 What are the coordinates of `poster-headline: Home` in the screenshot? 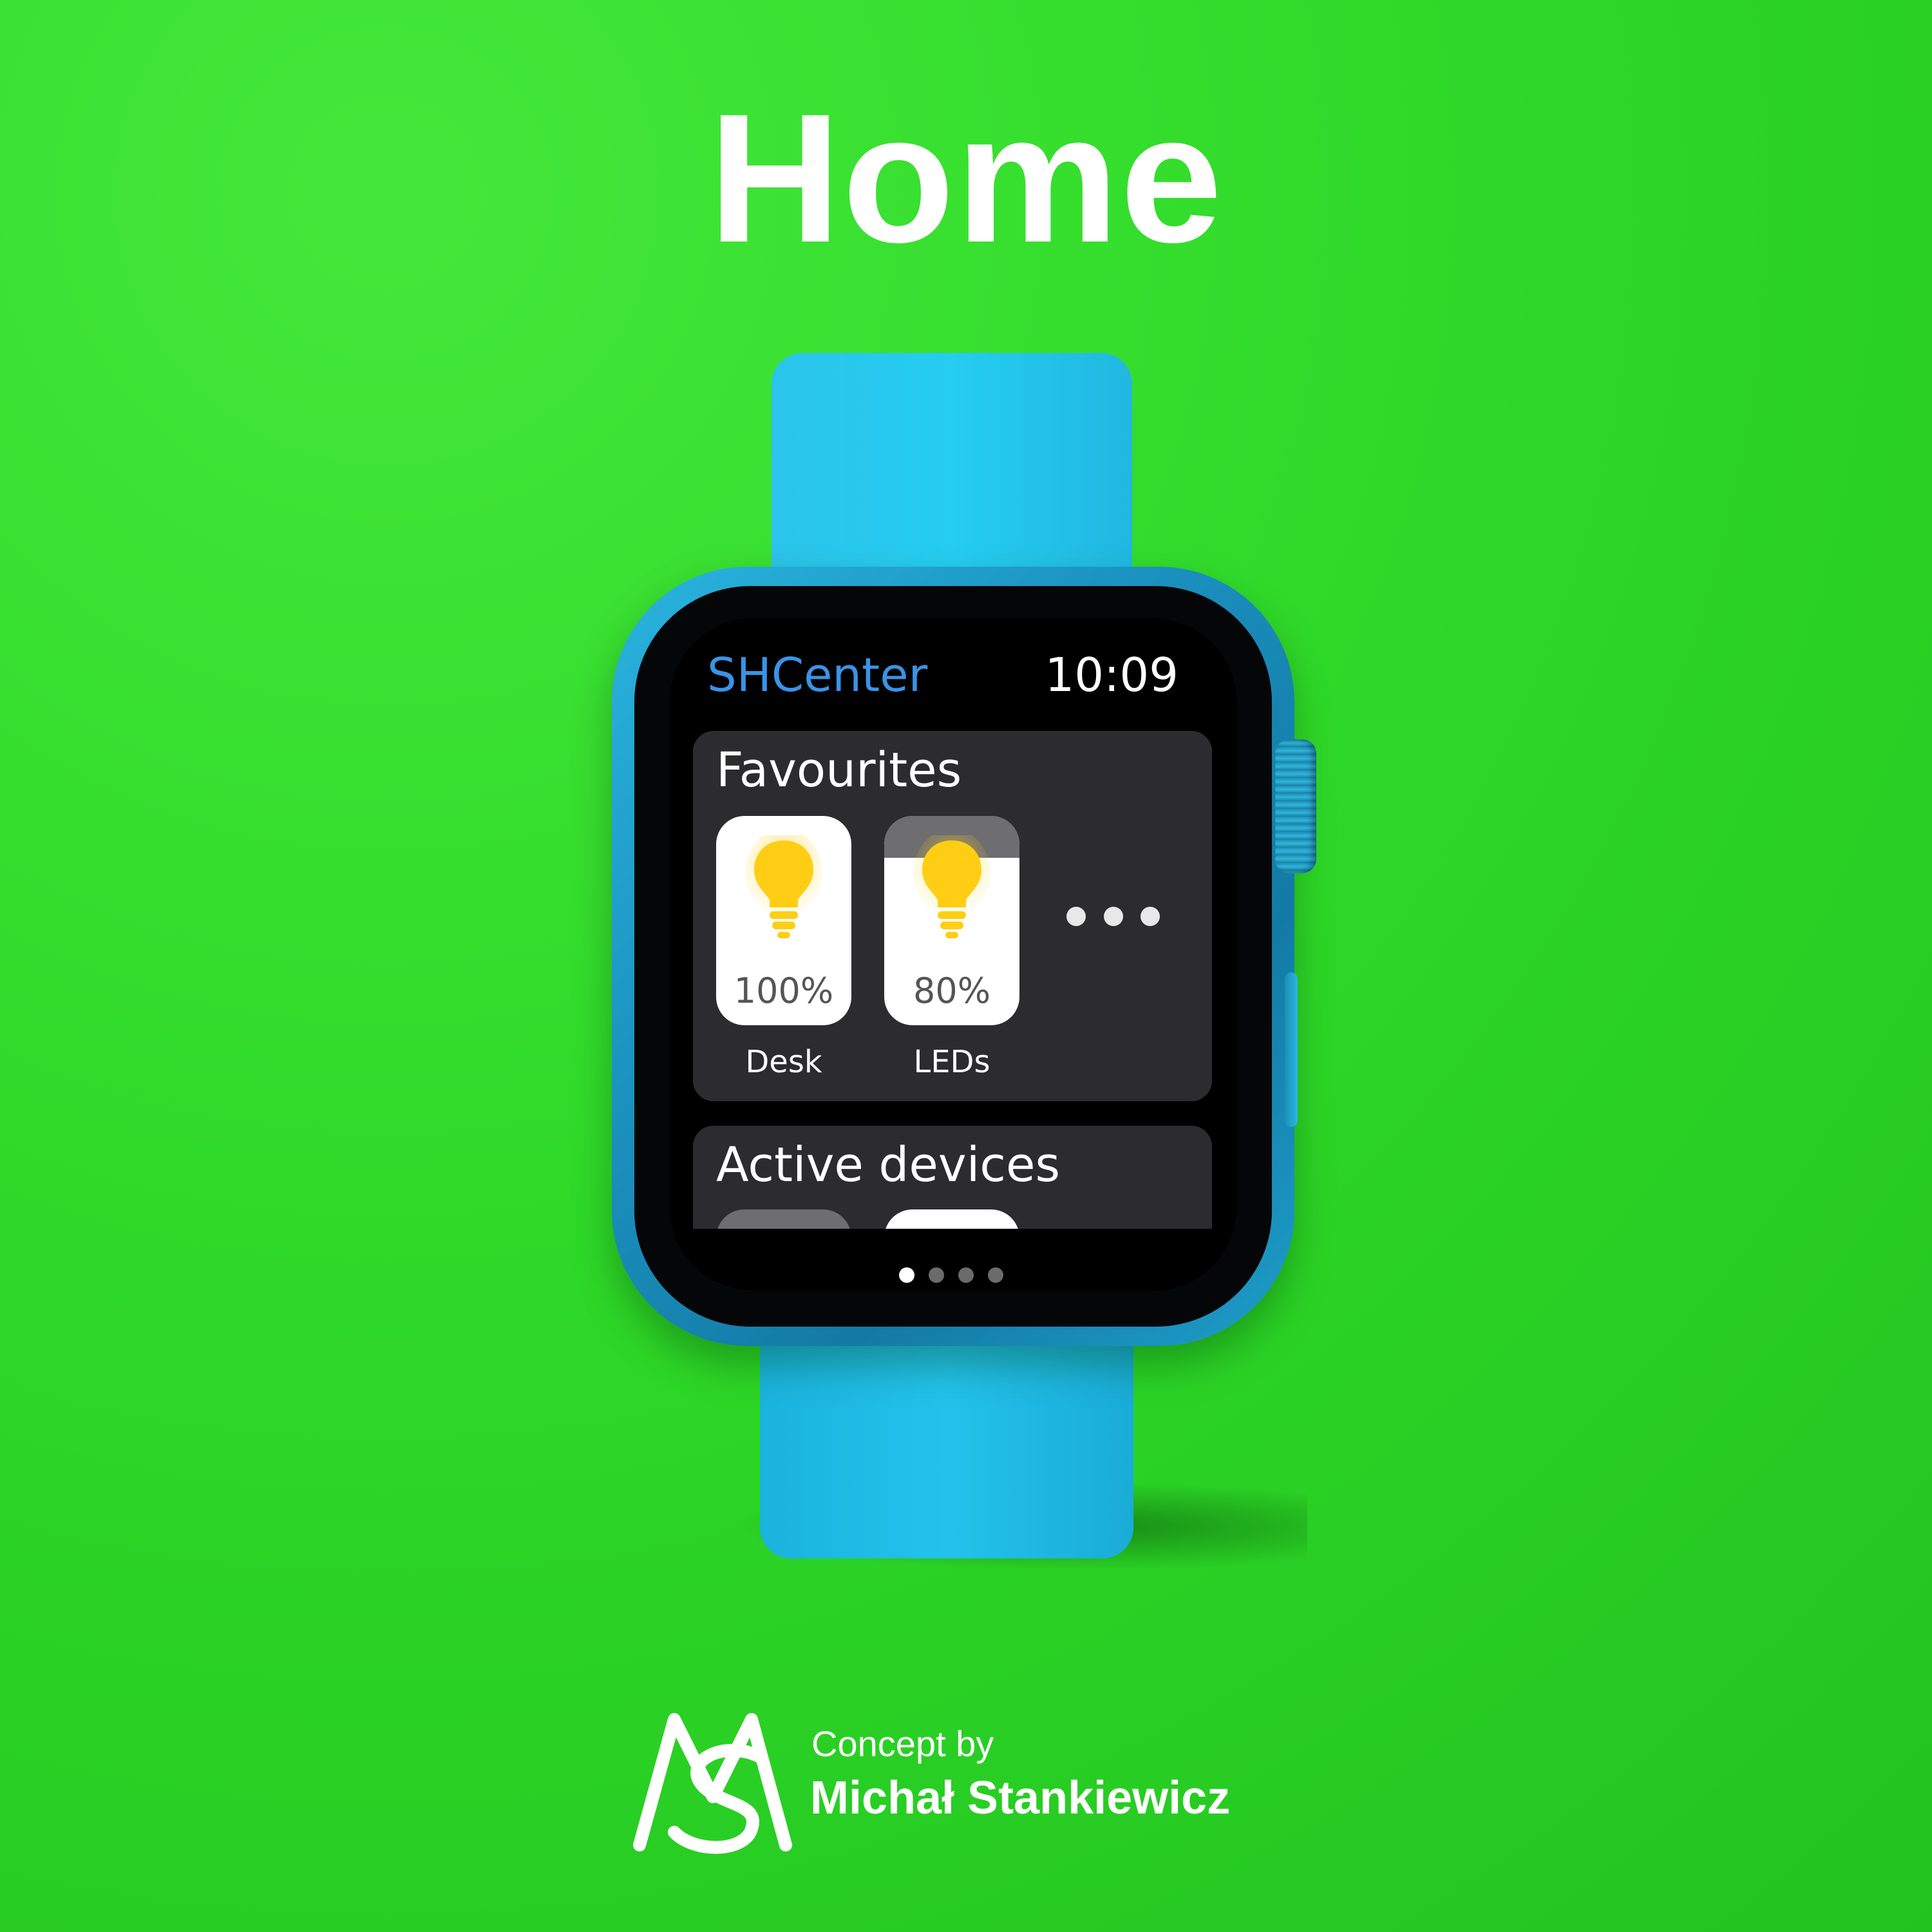 It's located at (966, 178).